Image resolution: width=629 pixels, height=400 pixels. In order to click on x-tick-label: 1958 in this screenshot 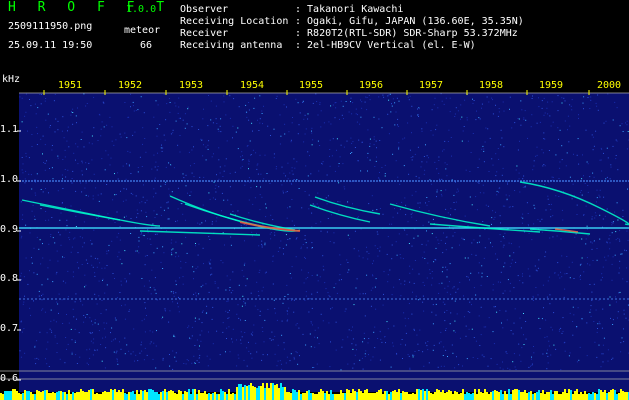, I will do `click(491, 85)`.